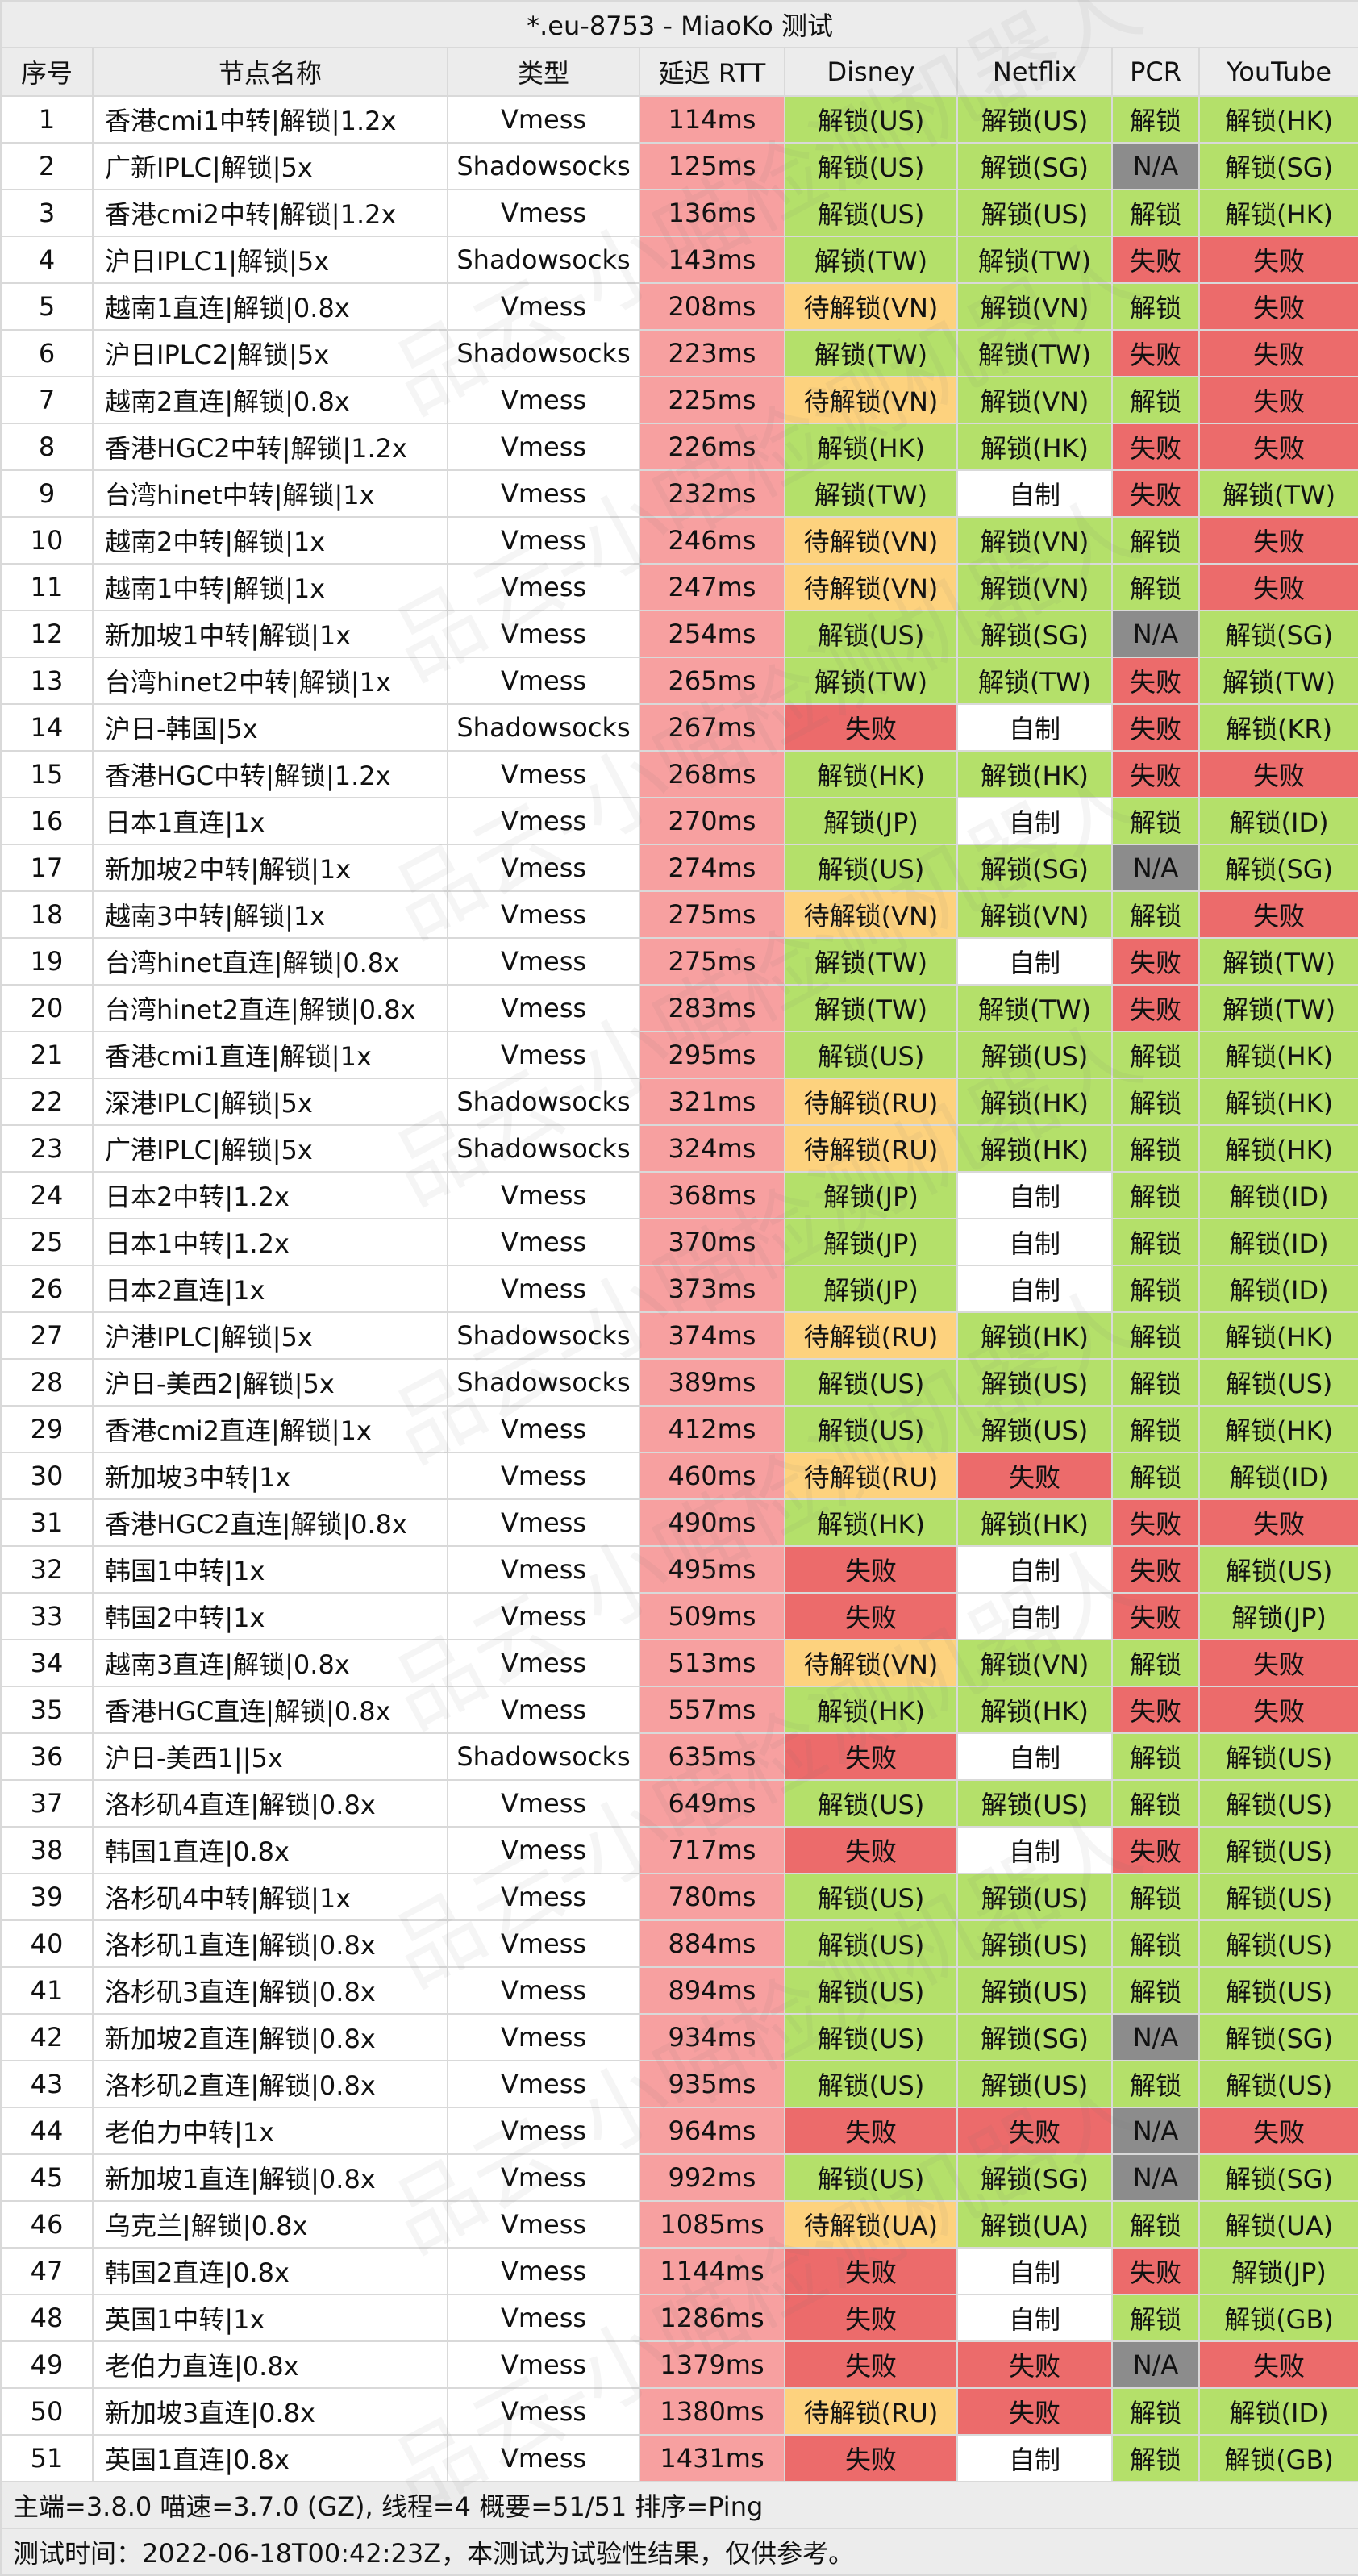 The image size is (1358, 2576). Describe the element at coordinates (1034, 72) in the screenshot. I see `header-netflix: Netflix` at that location.